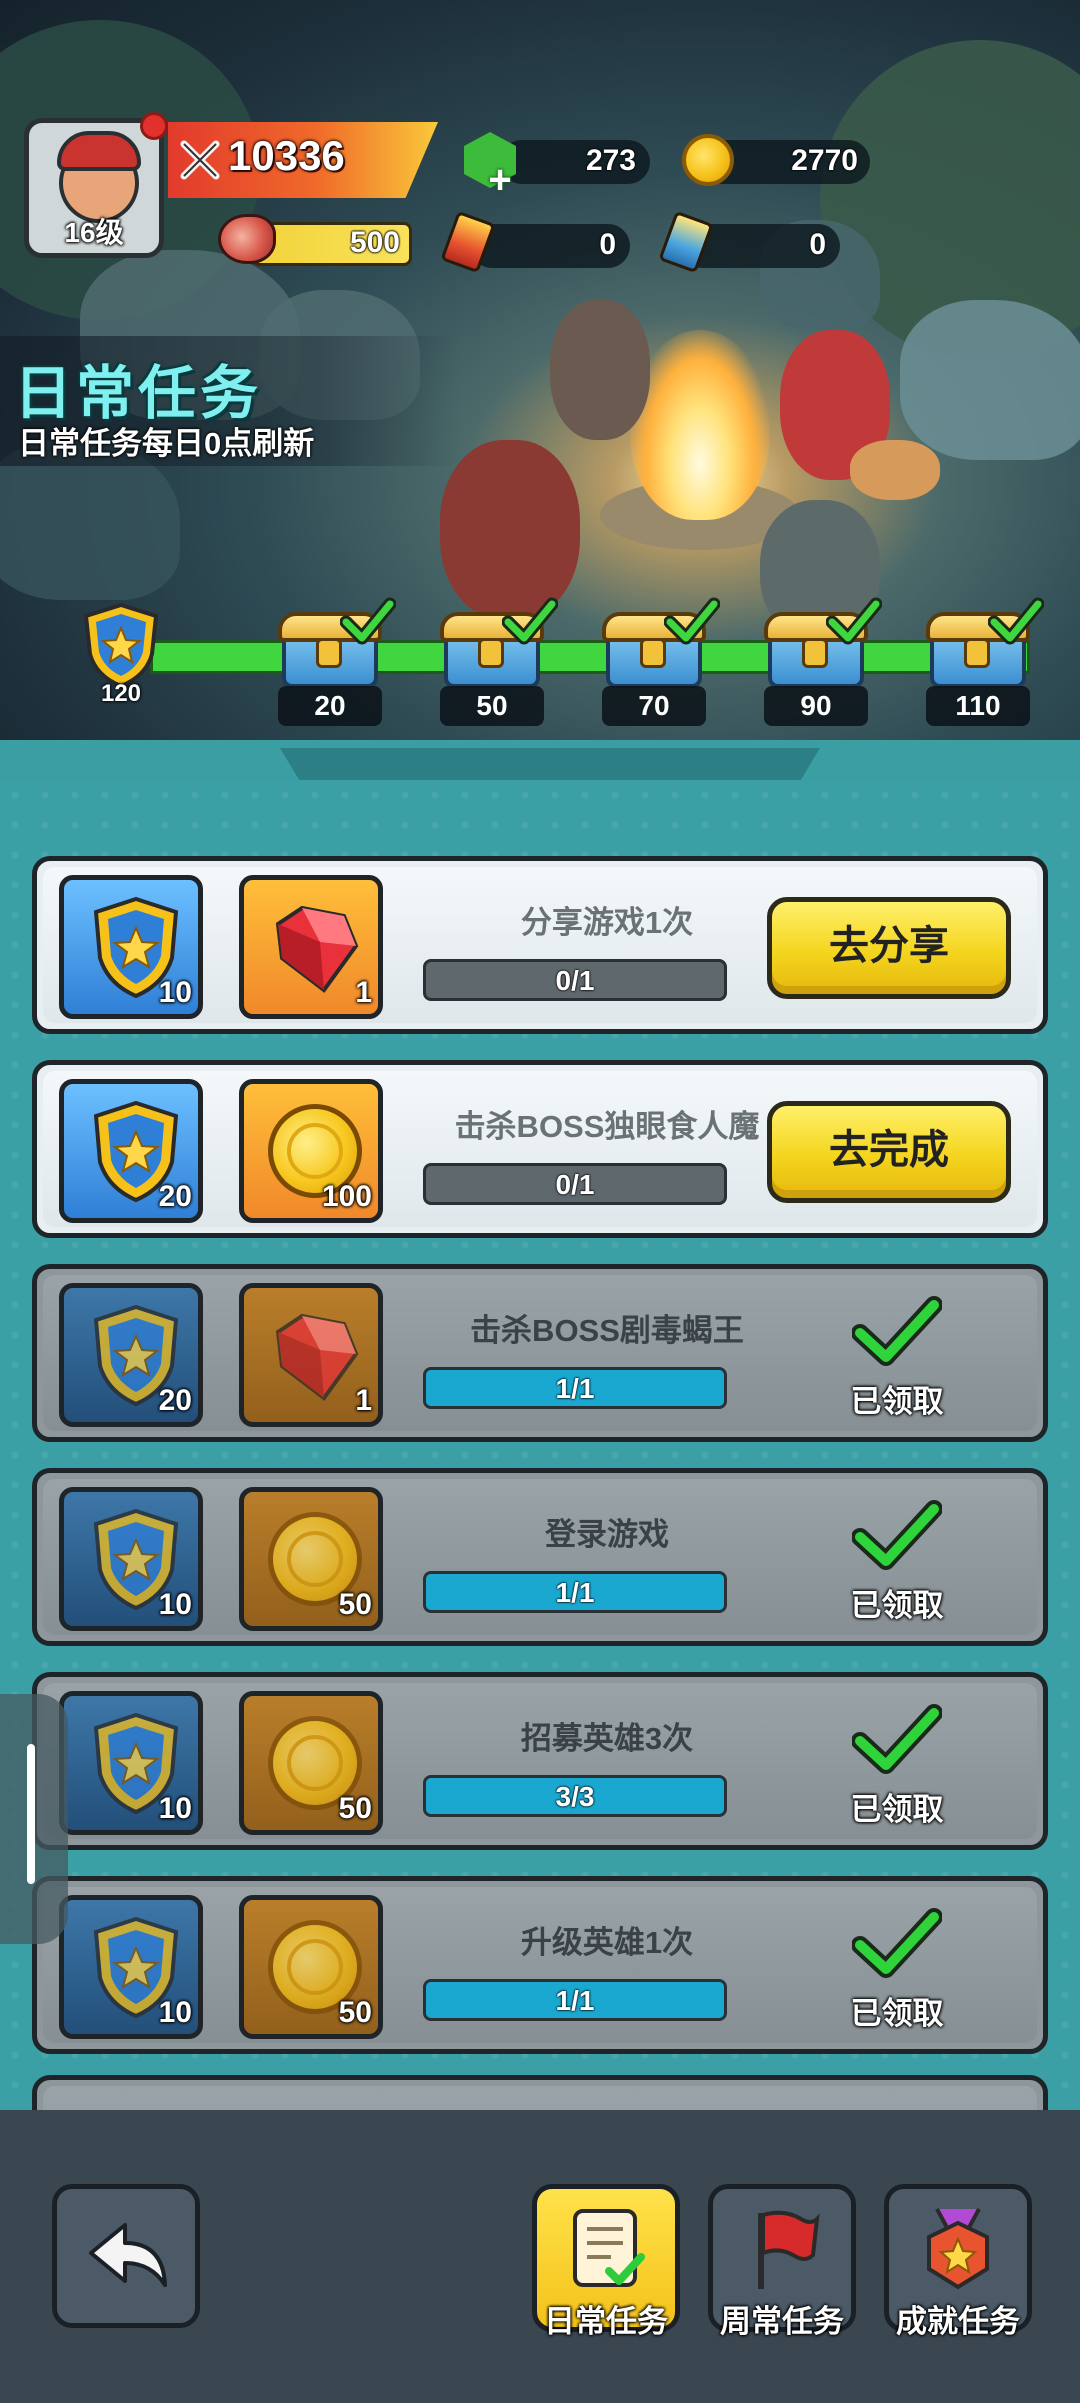 This screenshot has width=1080, height=2403. Describe the element at coordinates (311, 1151) in the screenshot. I see `item-reward: 100` at that location.